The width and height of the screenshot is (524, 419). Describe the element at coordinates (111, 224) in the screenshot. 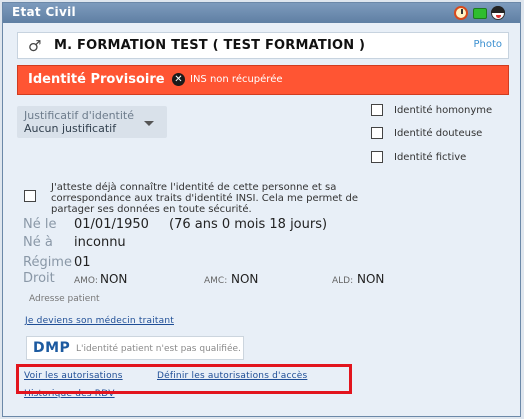

I see `birth-date: 01/01/1950` at that location.